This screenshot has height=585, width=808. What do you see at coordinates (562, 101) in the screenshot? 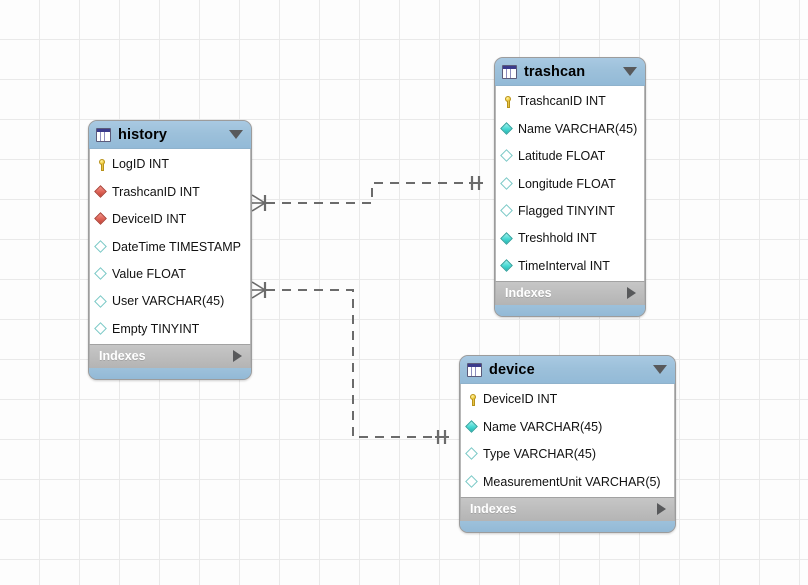
I see `column-label: TrashcanID INT` at bounding box center [562, 101].